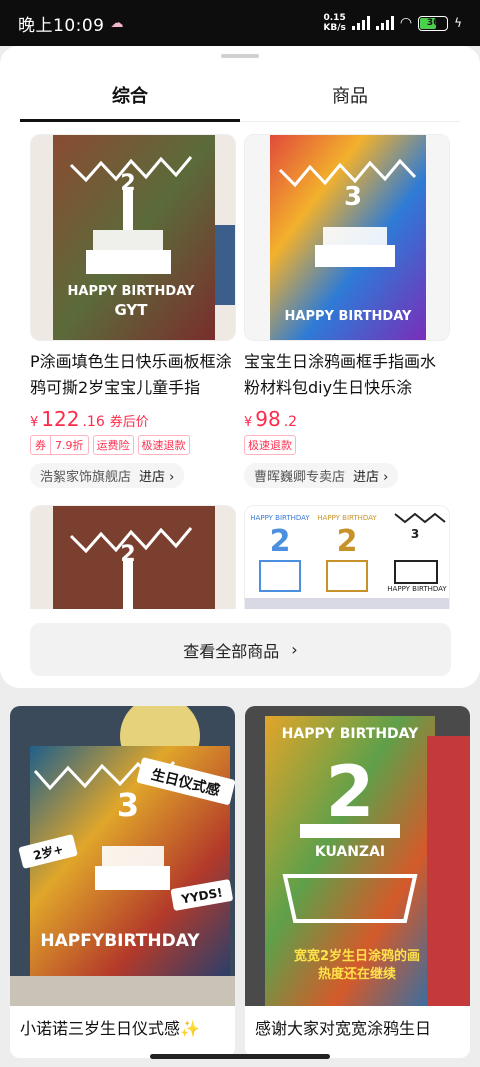 Image resolution: width=480 pixels, height=1067 pixels. I want to click on battery-icon: 36, so click(433, 23).